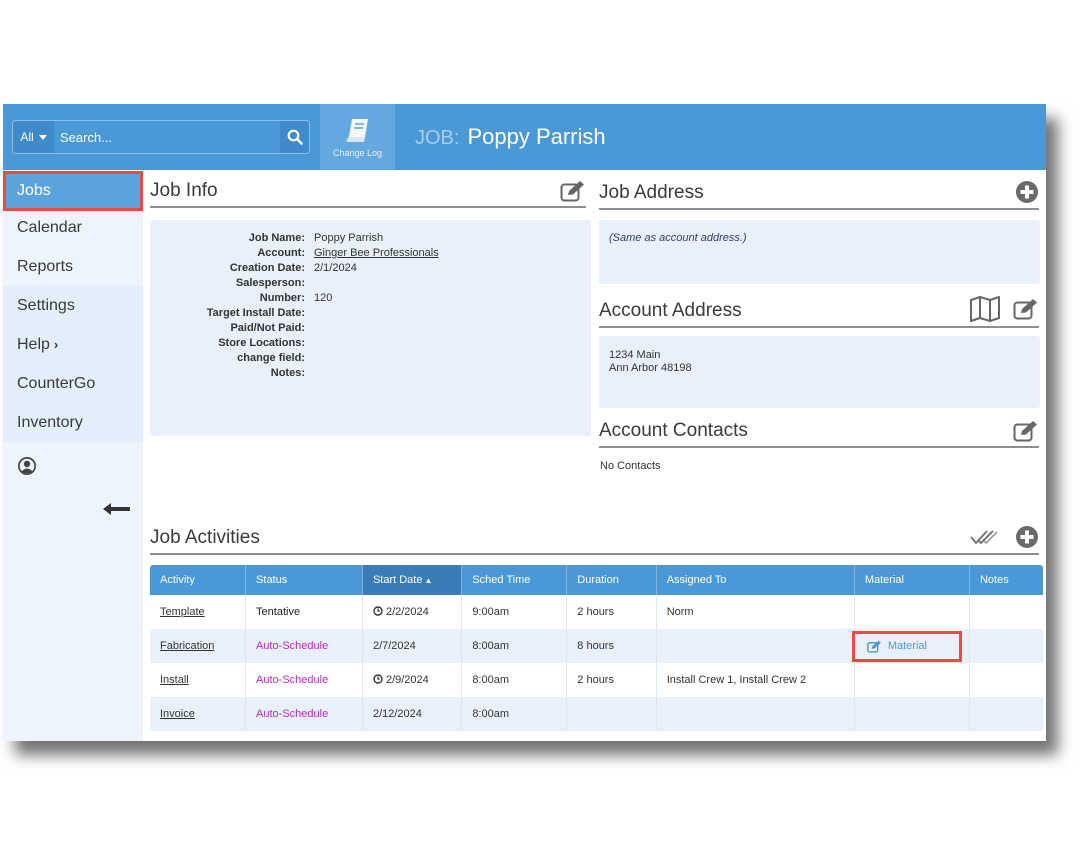  Describe the element at coordinates (755, 580) in the screenshot. I see `column-header-assigned-to: Assigned To` at that location.